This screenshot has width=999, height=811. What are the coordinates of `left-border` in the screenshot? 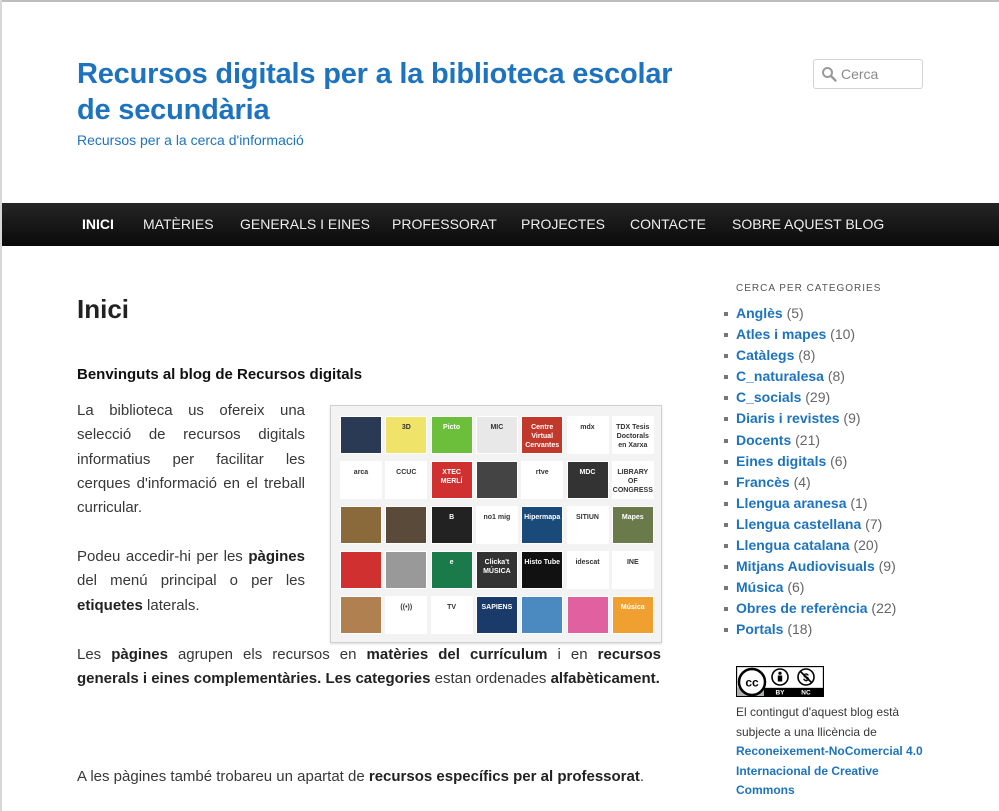 It's located at (1, 405).